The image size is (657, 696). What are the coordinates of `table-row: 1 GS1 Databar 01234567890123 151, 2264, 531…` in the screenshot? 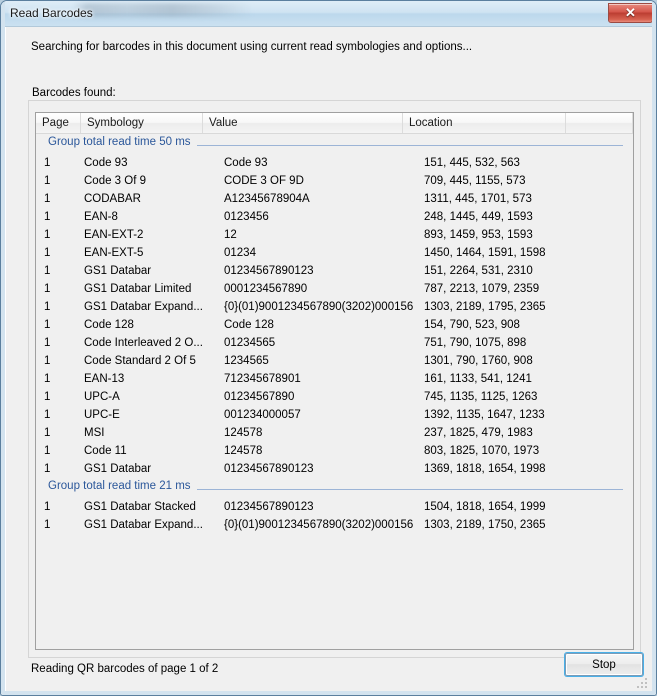 It's located at (334, 271).